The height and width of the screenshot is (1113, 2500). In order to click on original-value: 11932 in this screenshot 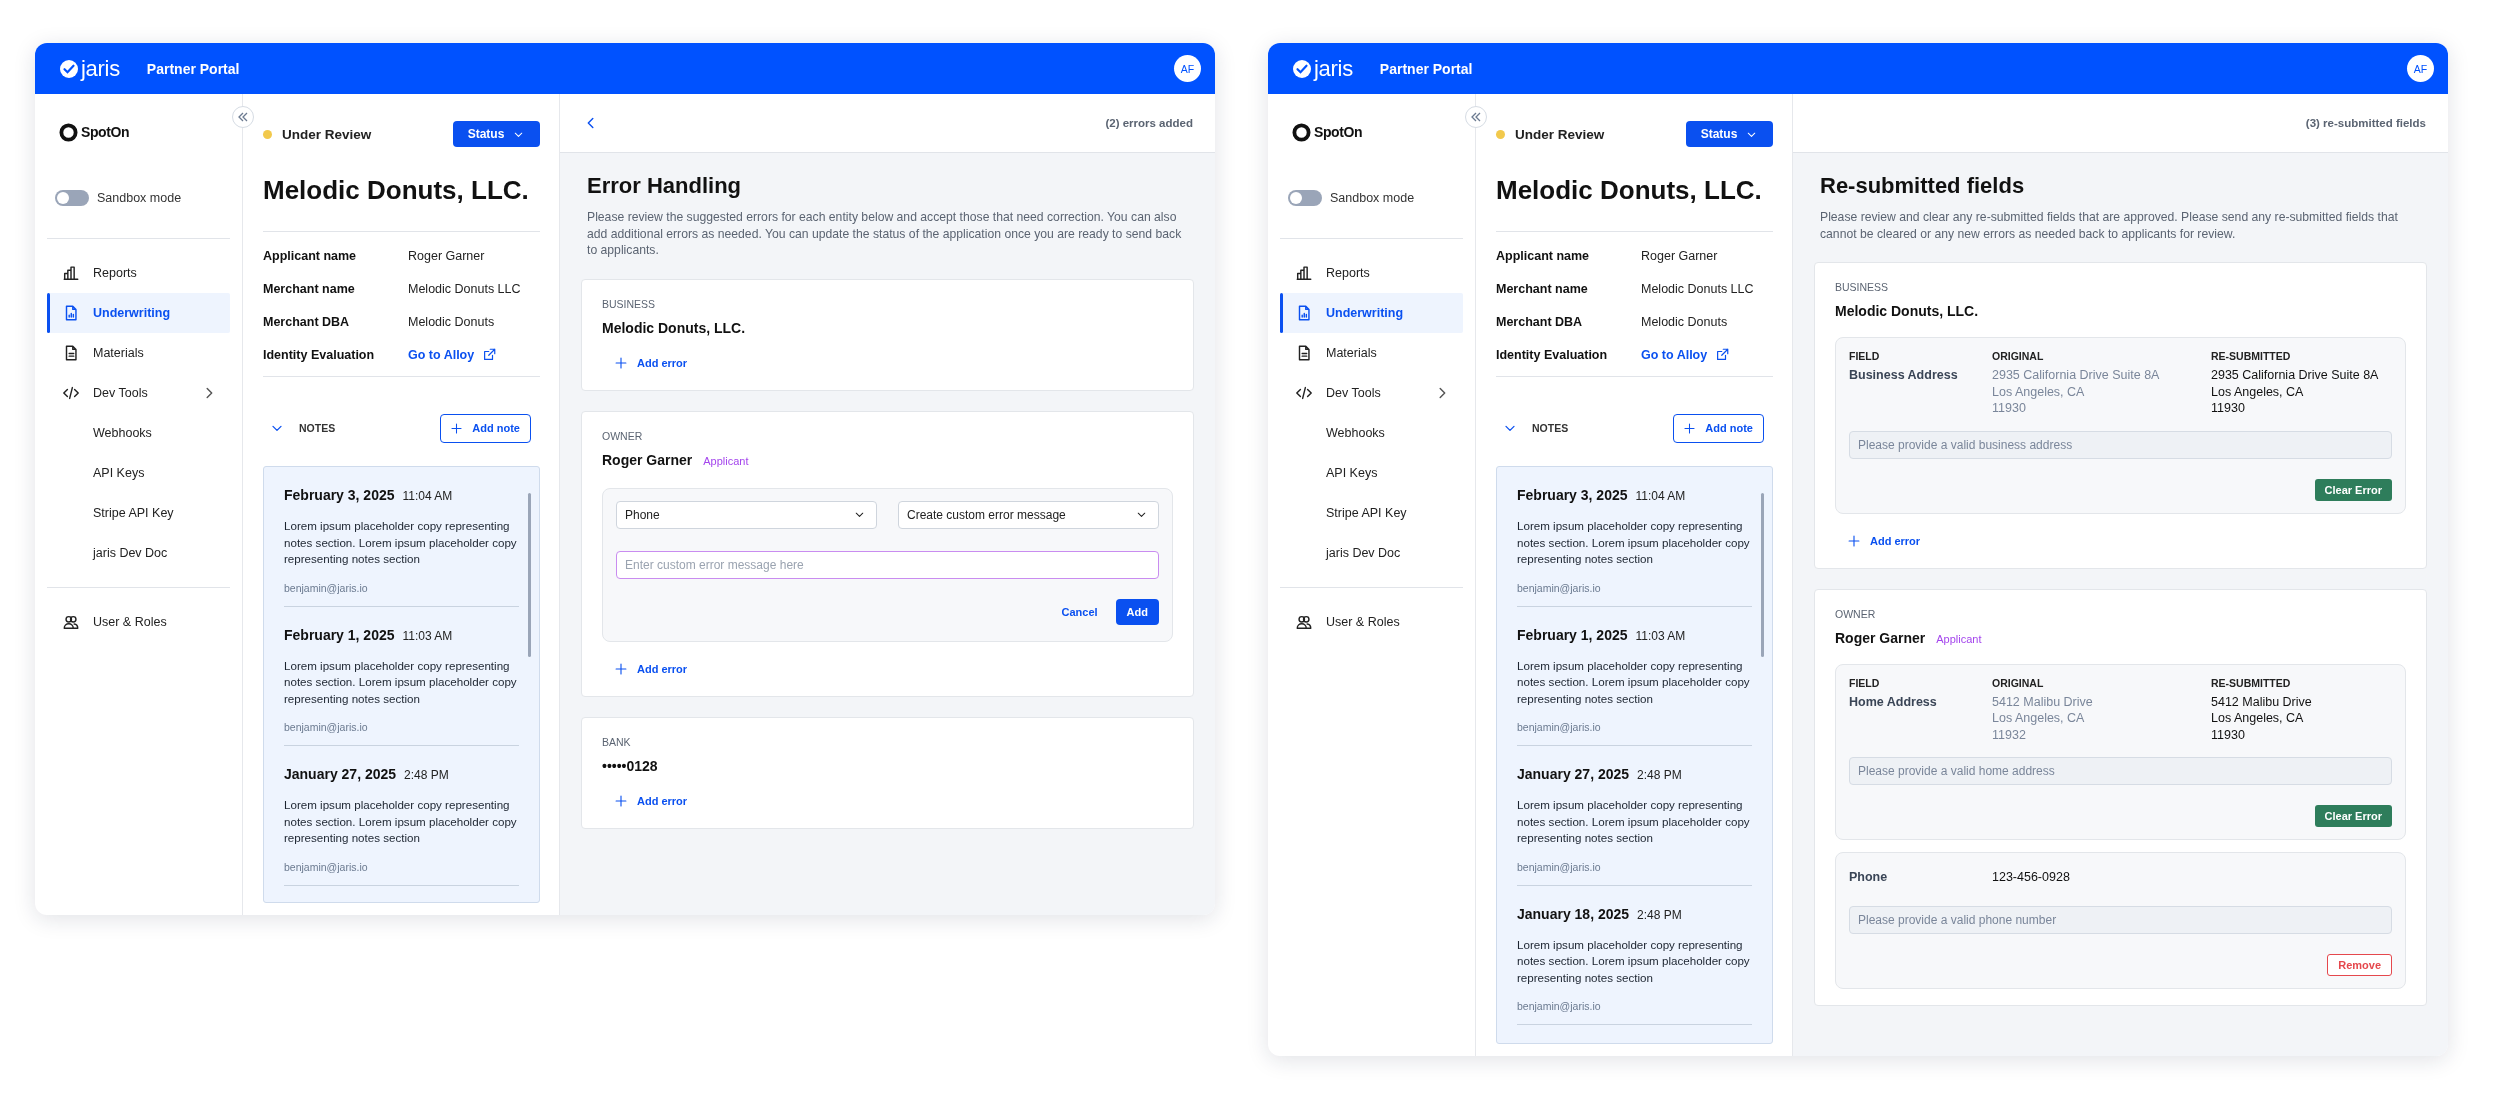, I will do `click(2009, 734)`.